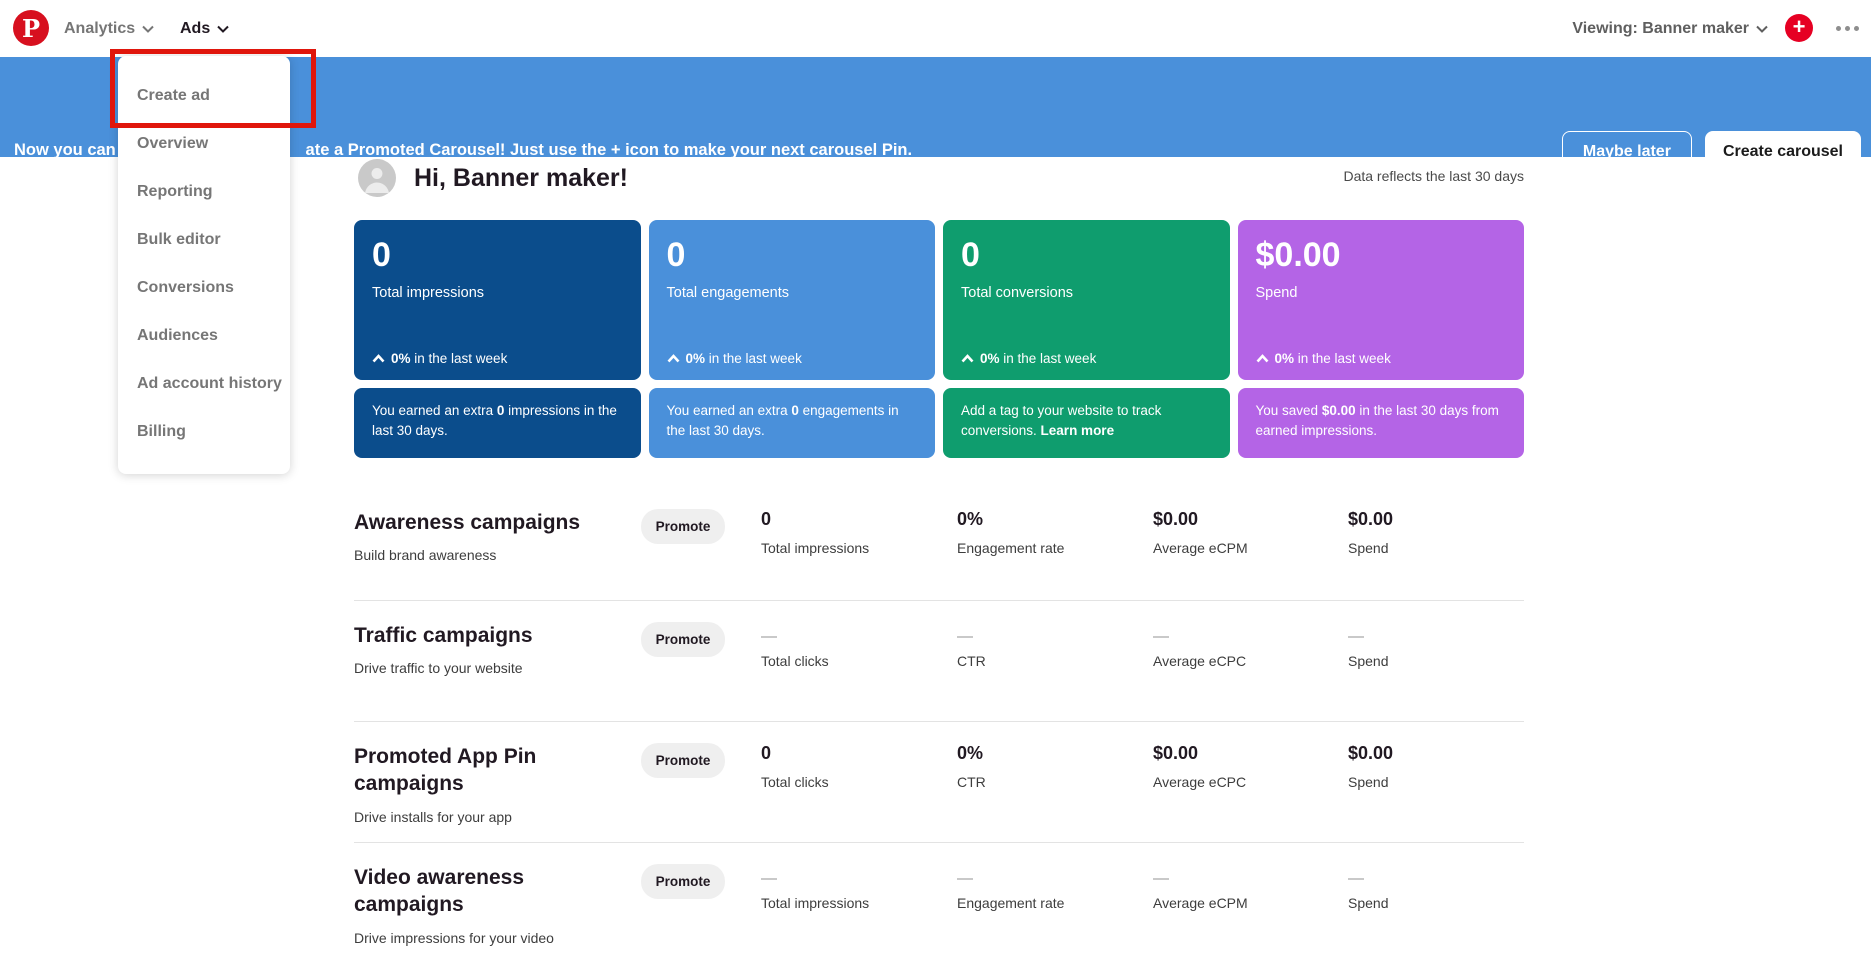  What do you see at coordinates (445, 770) in the screenshot?
I see `campaign-title: Promoted App Pin campaigns` at bounding box center [445, 770].